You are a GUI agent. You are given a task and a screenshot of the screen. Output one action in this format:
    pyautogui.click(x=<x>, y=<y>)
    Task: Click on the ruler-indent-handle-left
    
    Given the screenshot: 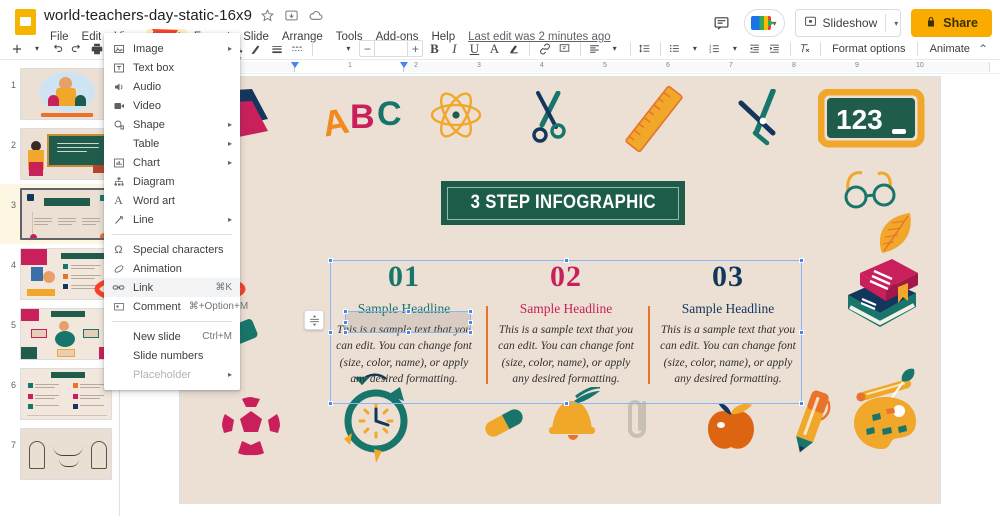 What is the action you would take?
    pyautogui.click(x=295, y=65)
    